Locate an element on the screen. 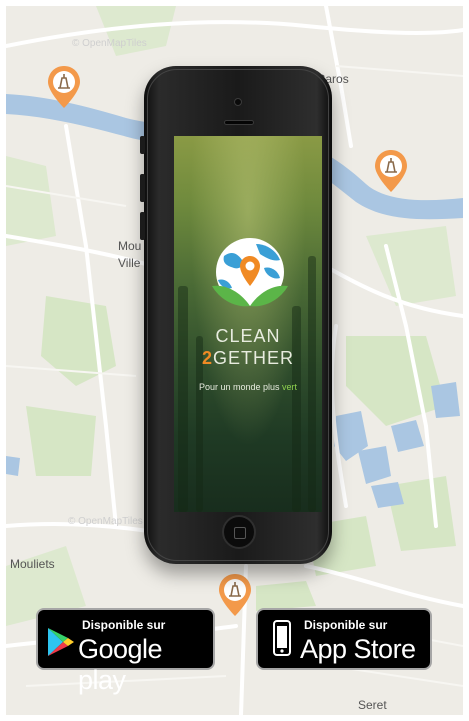 The height and width of the screenshot is (721, 469). front-camera is located at coordinates (238, 102).